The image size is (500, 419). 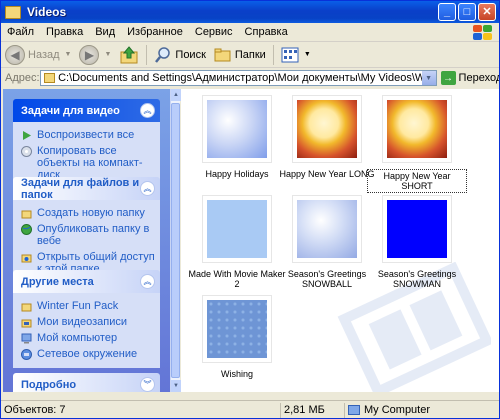 I want to click on file-item: Wishing, so click(x=237, y=337).